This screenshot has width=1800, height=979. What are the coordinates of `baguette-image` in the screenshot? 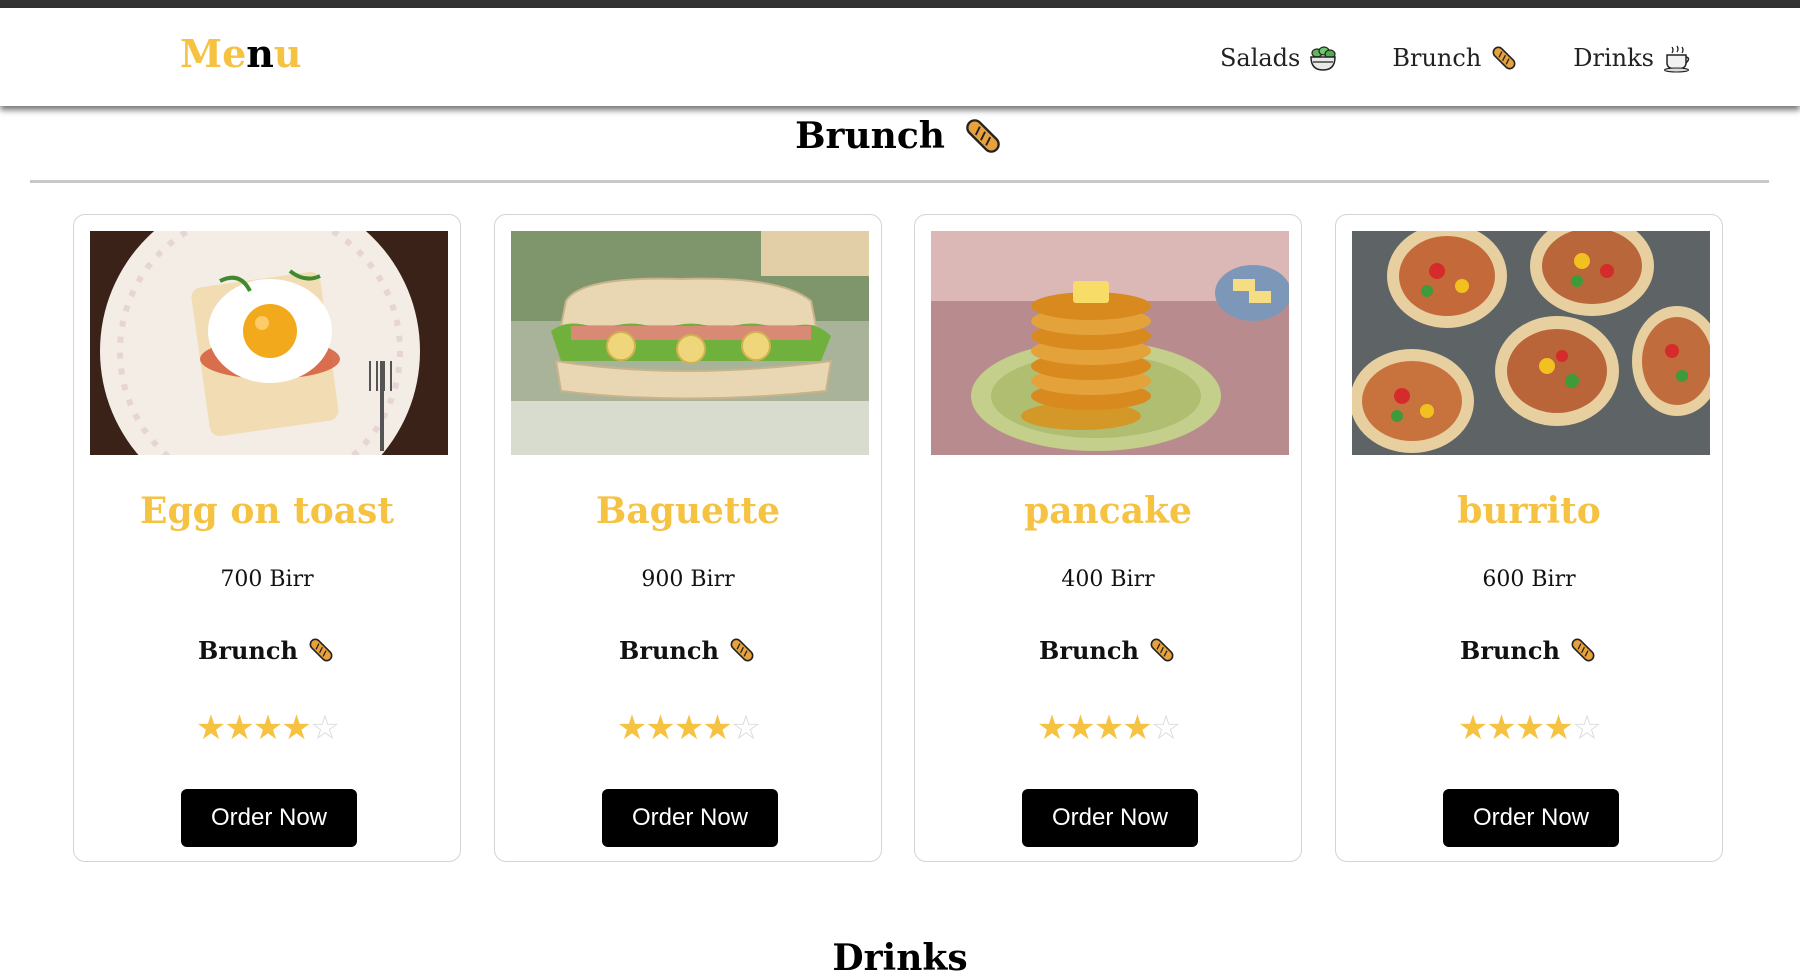 It's located at (690, 343).